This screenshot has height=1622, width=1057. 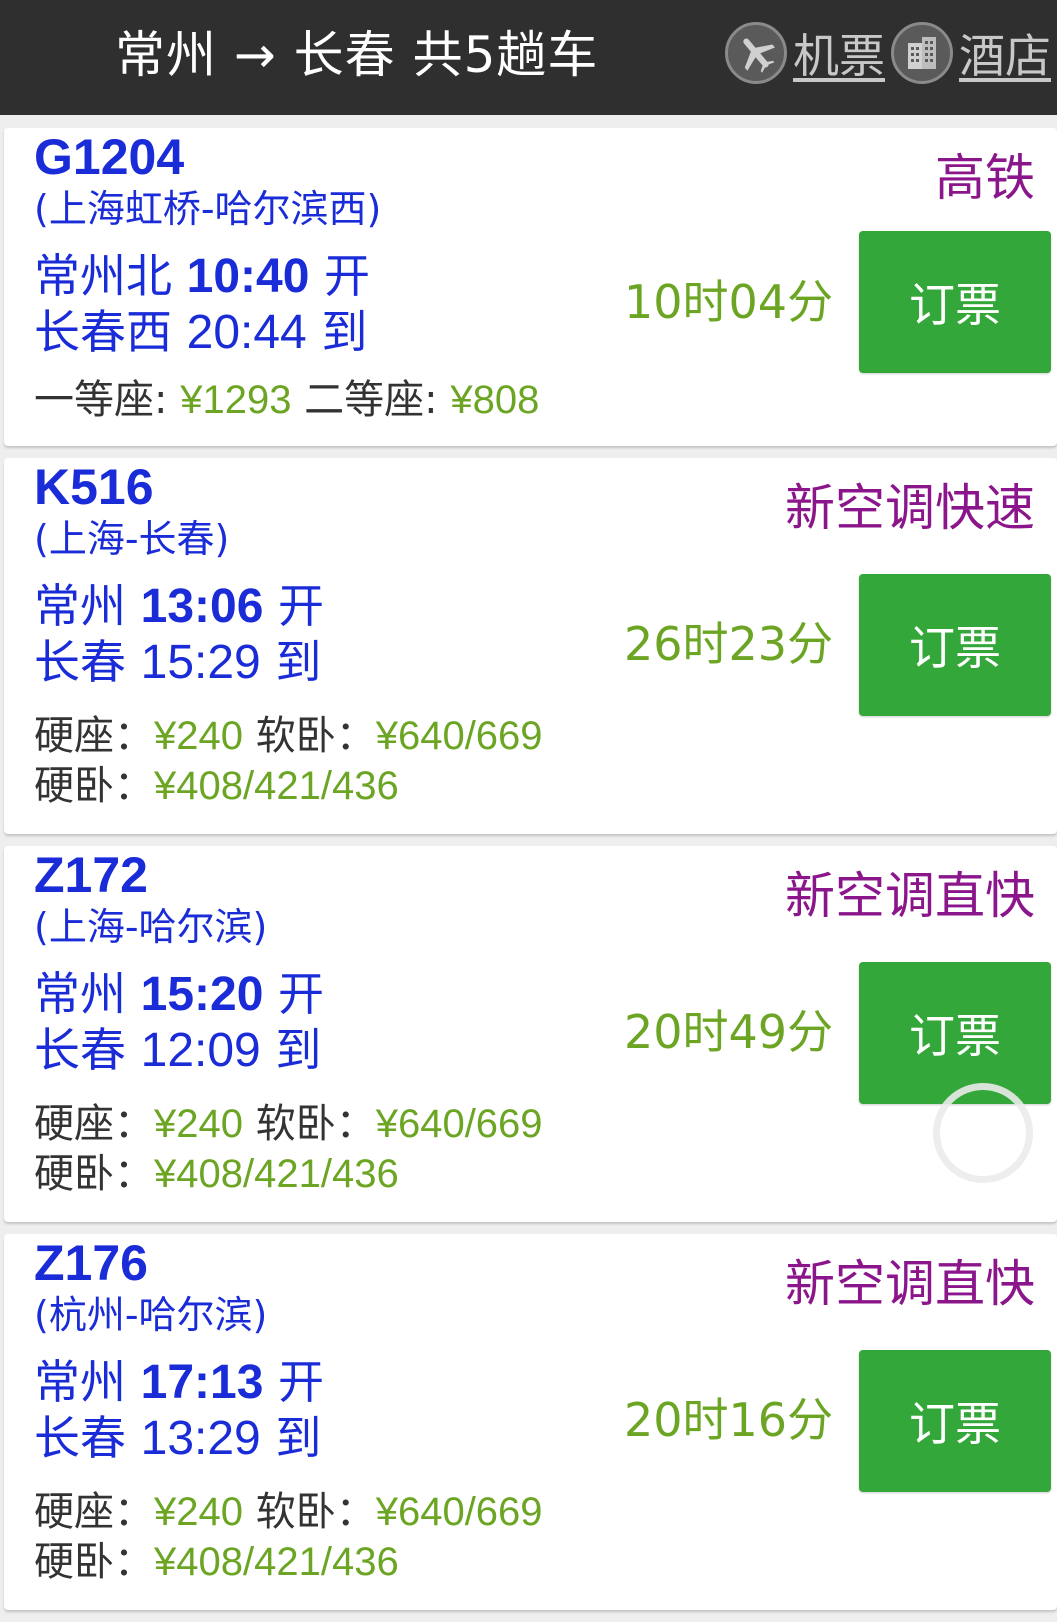 I want to click on arrival-info: 长春 15:29 到, so click(x=177, y=662).